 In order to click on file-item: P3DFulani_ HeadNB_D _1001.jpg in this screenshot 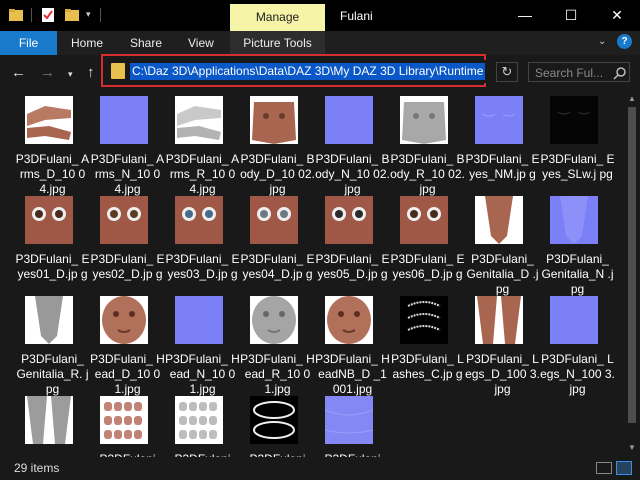, I will do `click(352, 346)`.